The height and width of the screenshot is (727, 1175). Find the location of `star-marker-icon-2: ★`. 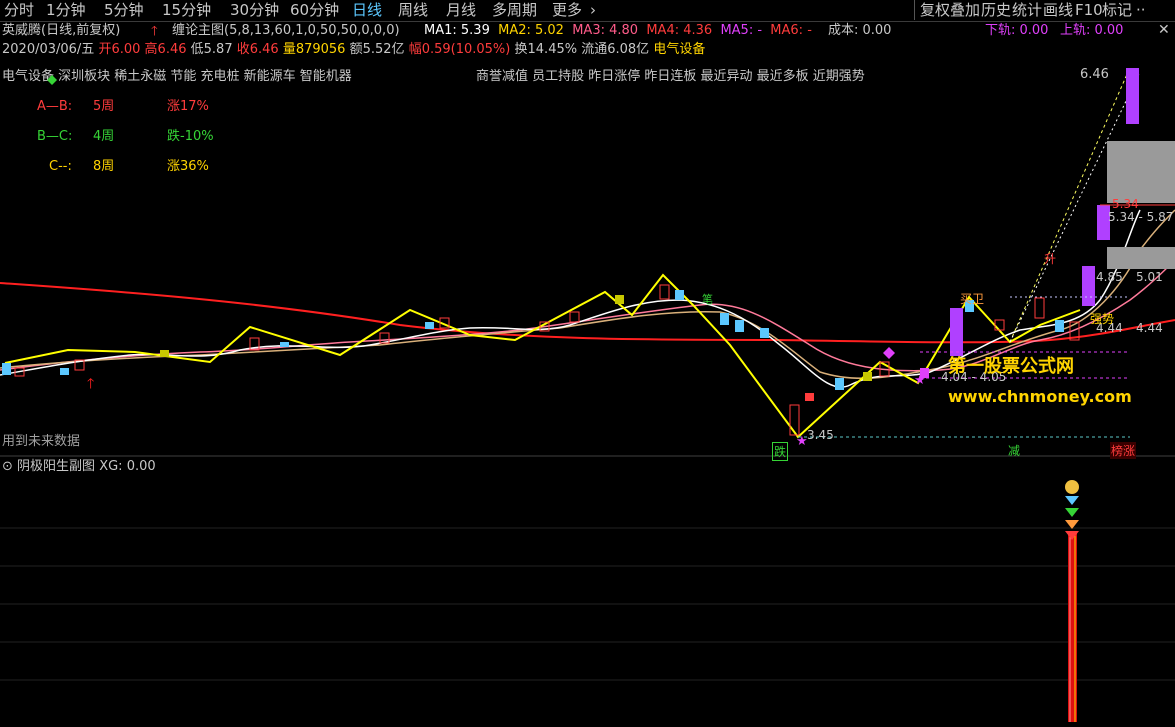

star-marker-icon-2: ★ is located at coordinates (920, 380).